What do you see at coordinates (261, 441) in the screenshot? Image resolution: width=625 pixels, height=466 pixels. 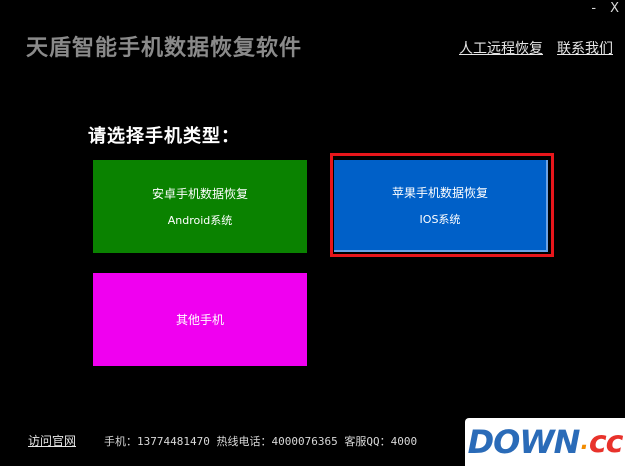 I see `contact-info: 手机：13774481470 热线电话：4000076365 客服QQ：4000` at bounding box center [261, 441].